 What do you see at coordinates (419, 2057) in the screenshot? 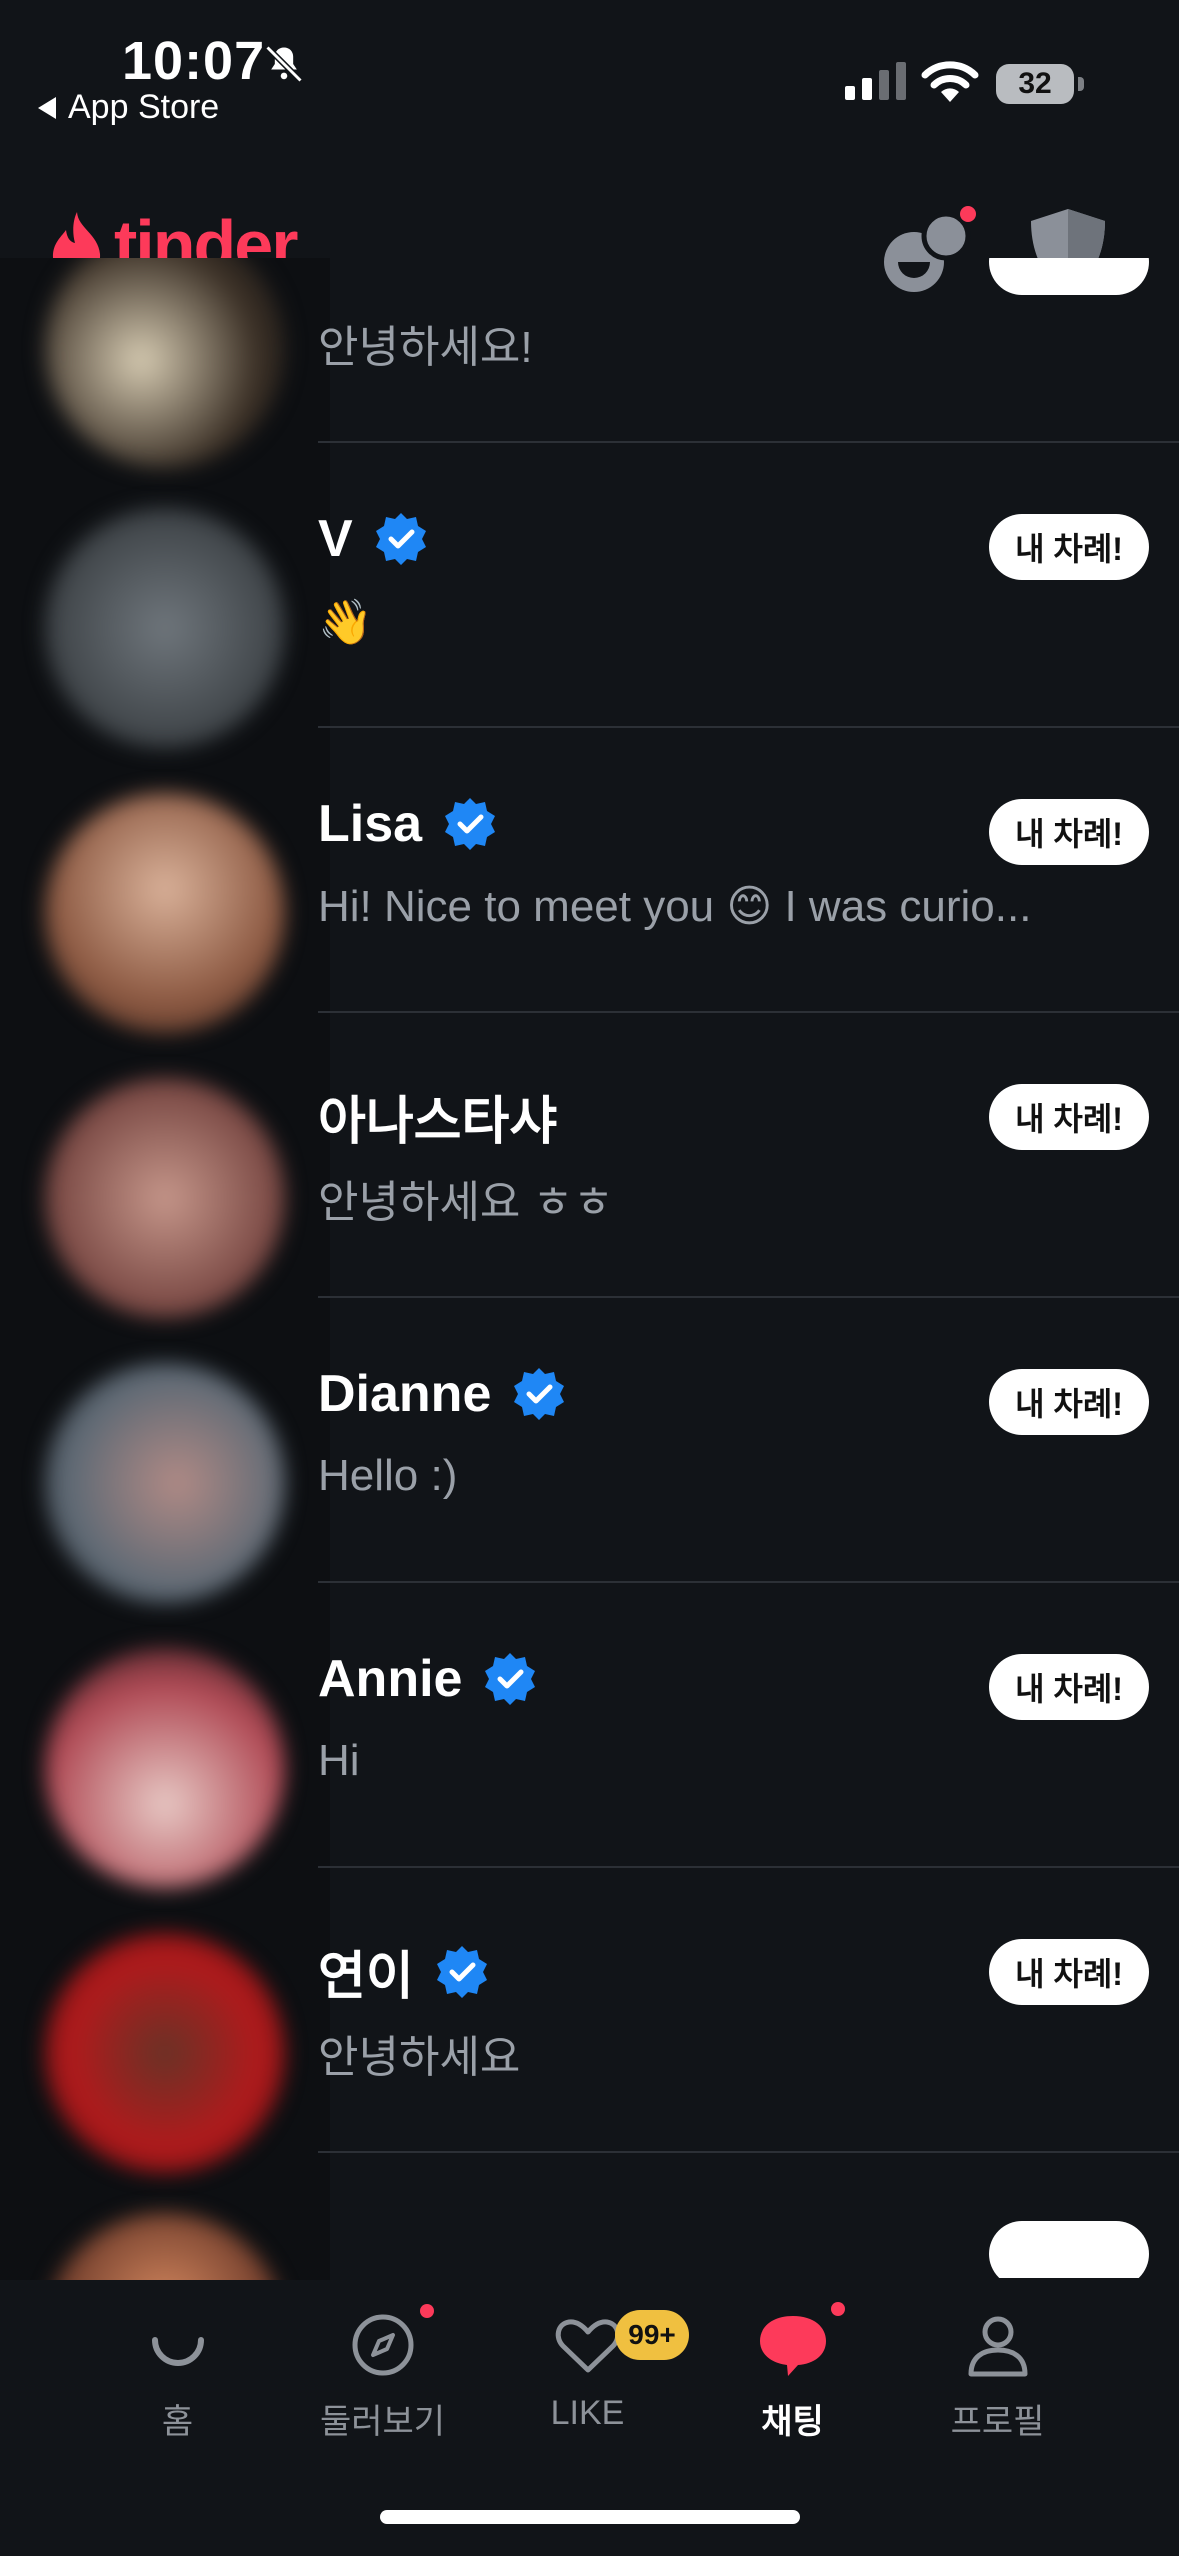
I see `chat-message-preview: 안녕하세요` at bounding box center [419, 2057].